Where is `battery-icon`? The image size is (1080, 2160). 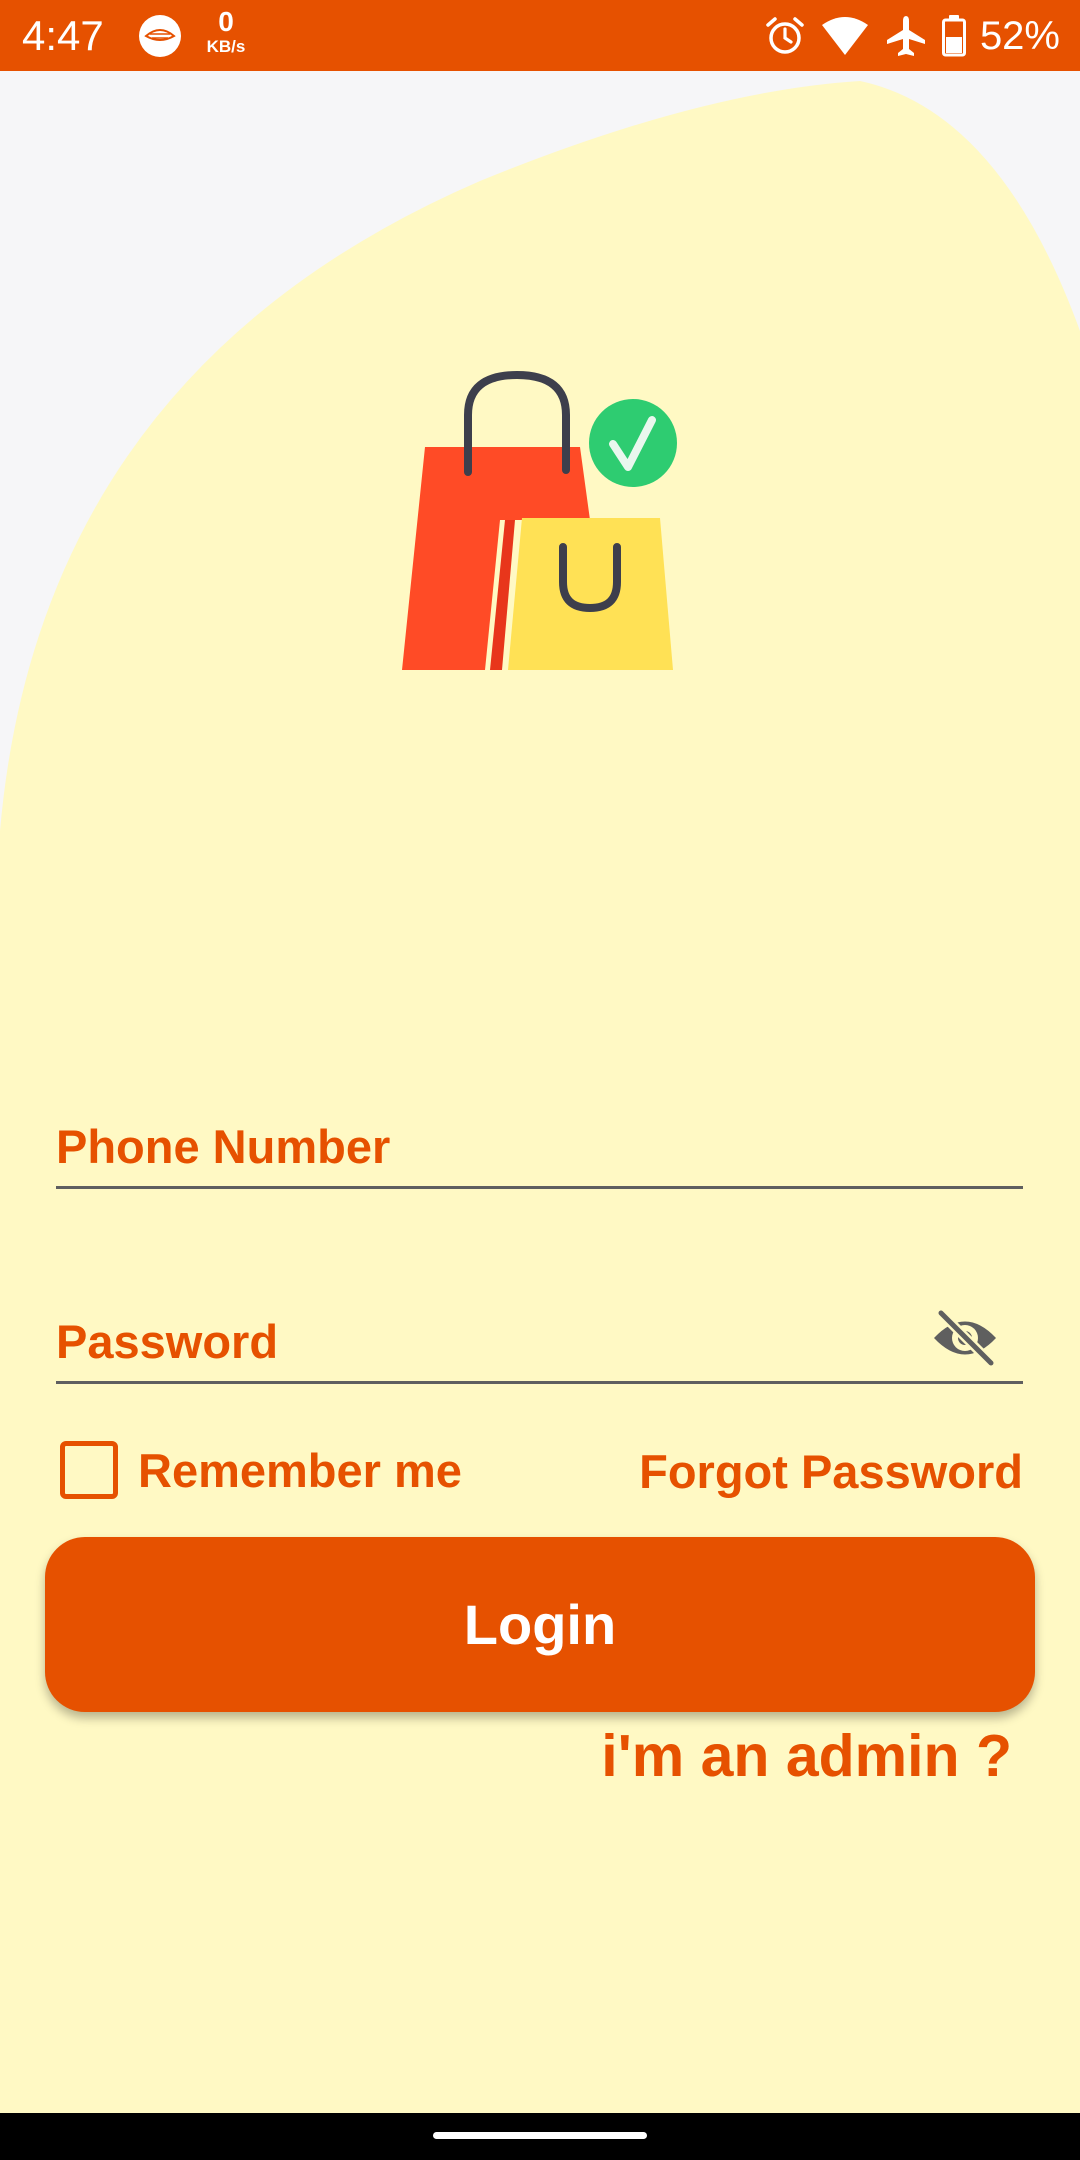
battery-icon is located at coordinates (953, 36).